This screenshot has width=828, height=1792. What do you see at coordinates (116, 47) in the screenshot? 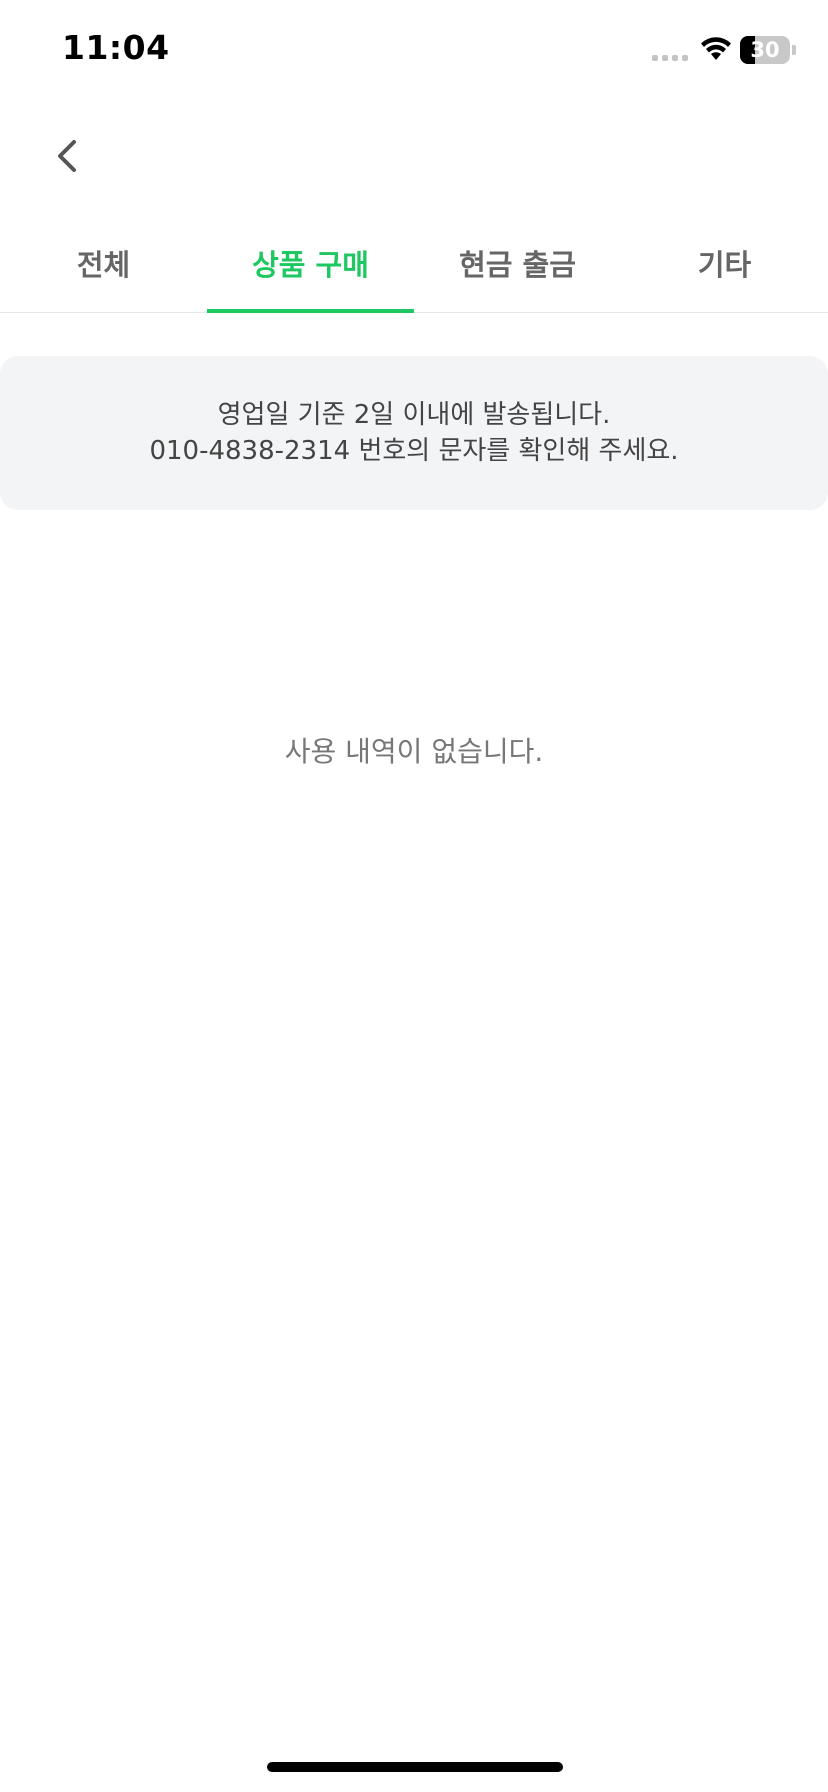
I see `status-time: 11:04` at bounding box center [116, 47].